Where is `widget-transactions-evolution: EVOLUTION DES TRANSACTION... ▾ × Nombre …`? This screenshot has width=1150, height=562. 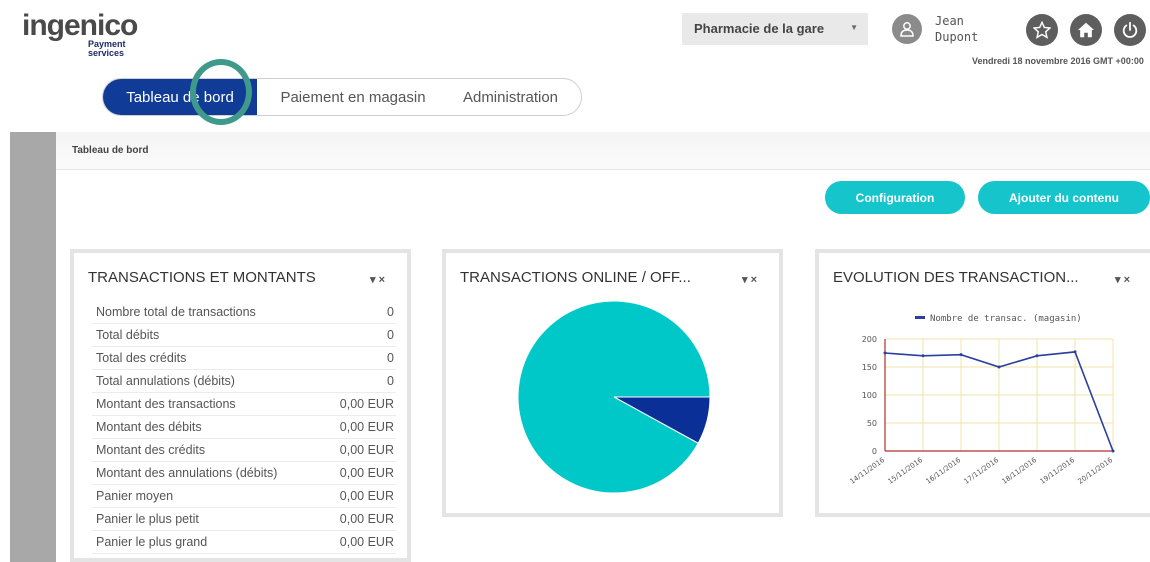
widget-transactions-evolution: EVOLUTION DES TRANSACTION... ▾ × Nombre … is located at coordinates (982, 383).